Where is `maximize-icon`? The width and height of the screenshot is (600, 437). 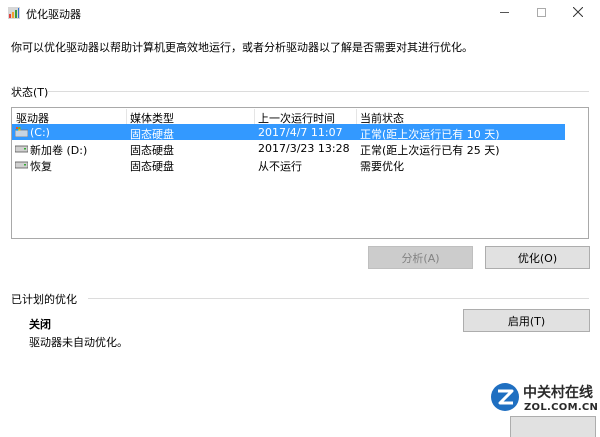
maximize-icon is located at coordinates (541, 12).